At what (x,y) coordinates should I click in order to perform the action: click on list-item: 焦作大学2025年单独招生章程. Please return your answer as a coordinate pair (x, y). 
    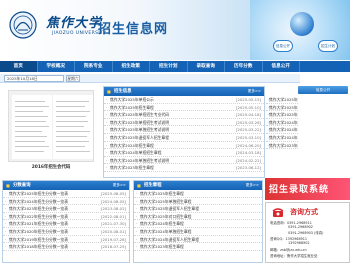
    Looking at the image, I should click on (198, 202).